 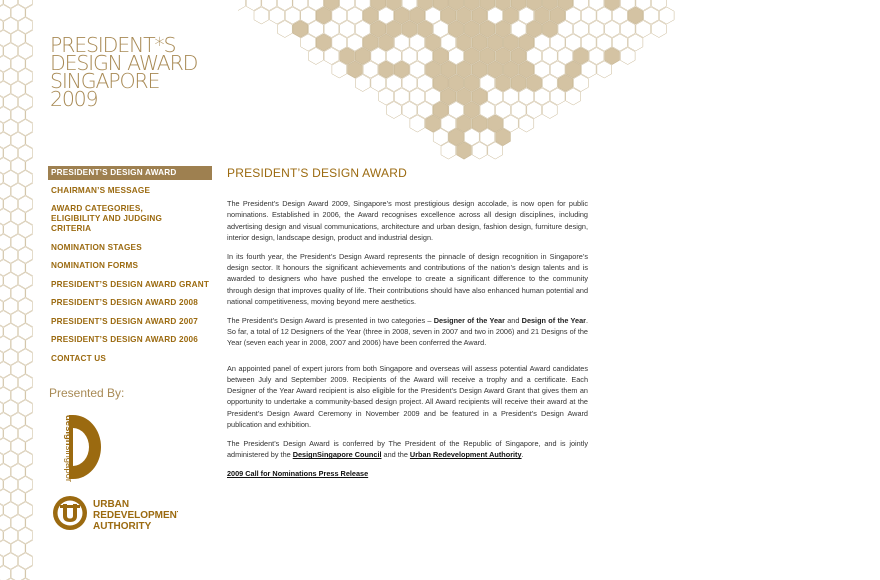 What do you see at coordinates (87, 393) in the screenshot?
I see `presented-by-label: Presented By:` at bounding box center [87, 393].